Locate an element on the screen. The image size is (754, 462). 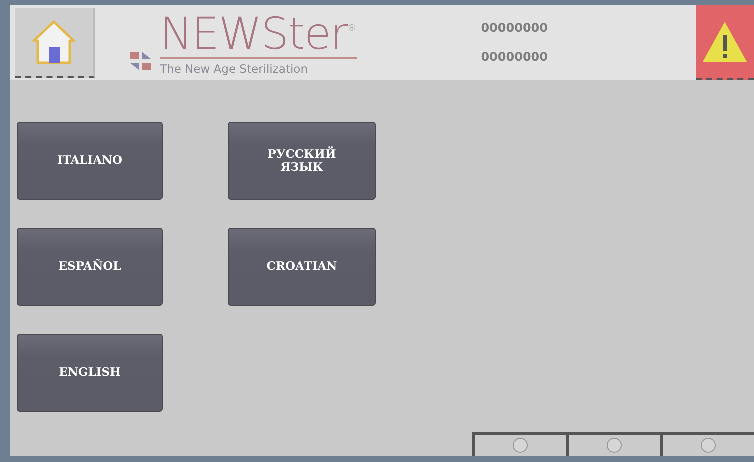
brand-name: NEWSter is located at coordinates (254, 34).